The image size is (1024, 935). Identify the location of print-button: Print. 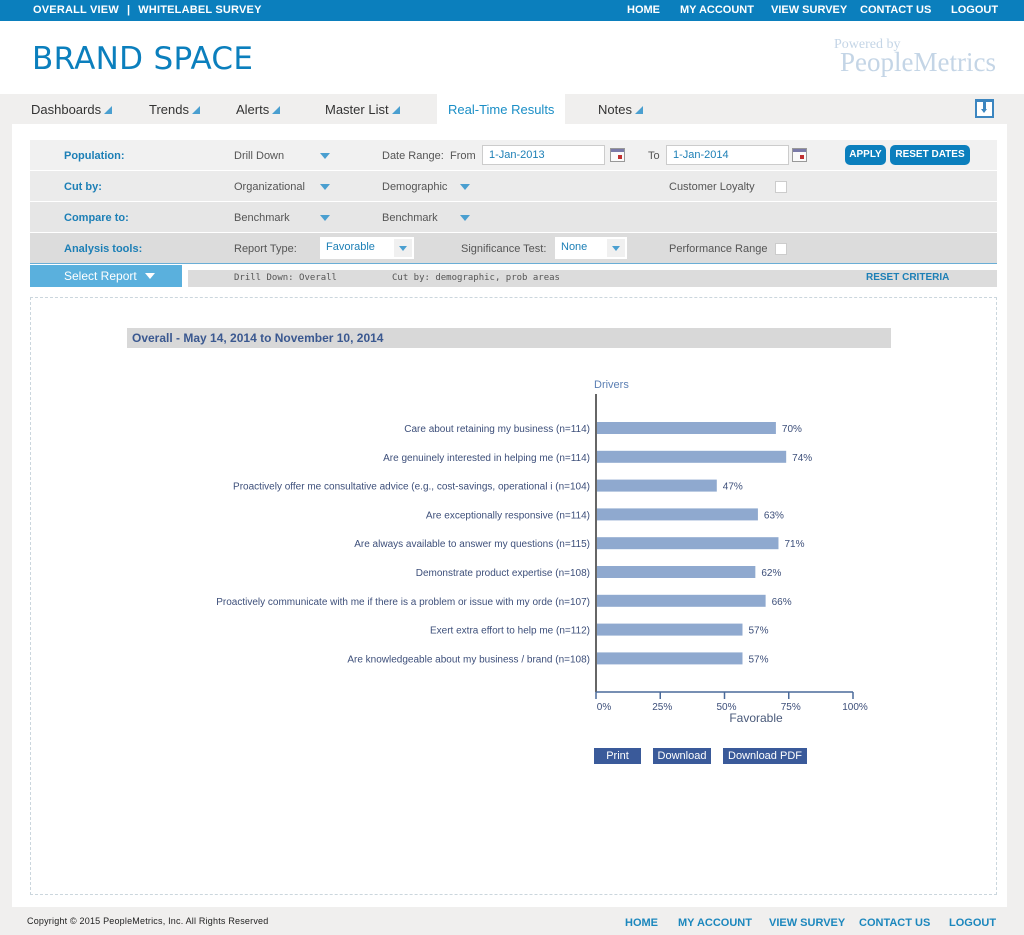
(617, 756).